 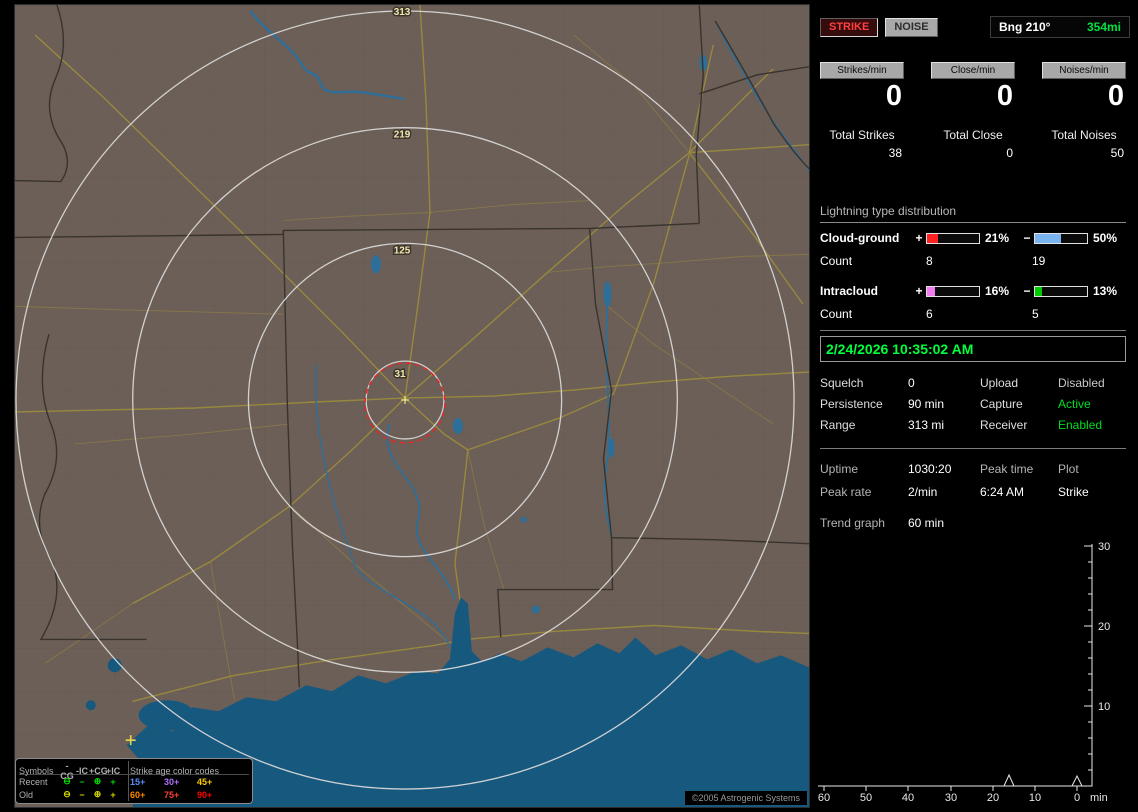 I want to click on age-code-30: 30+, so click(x=172, y=781).